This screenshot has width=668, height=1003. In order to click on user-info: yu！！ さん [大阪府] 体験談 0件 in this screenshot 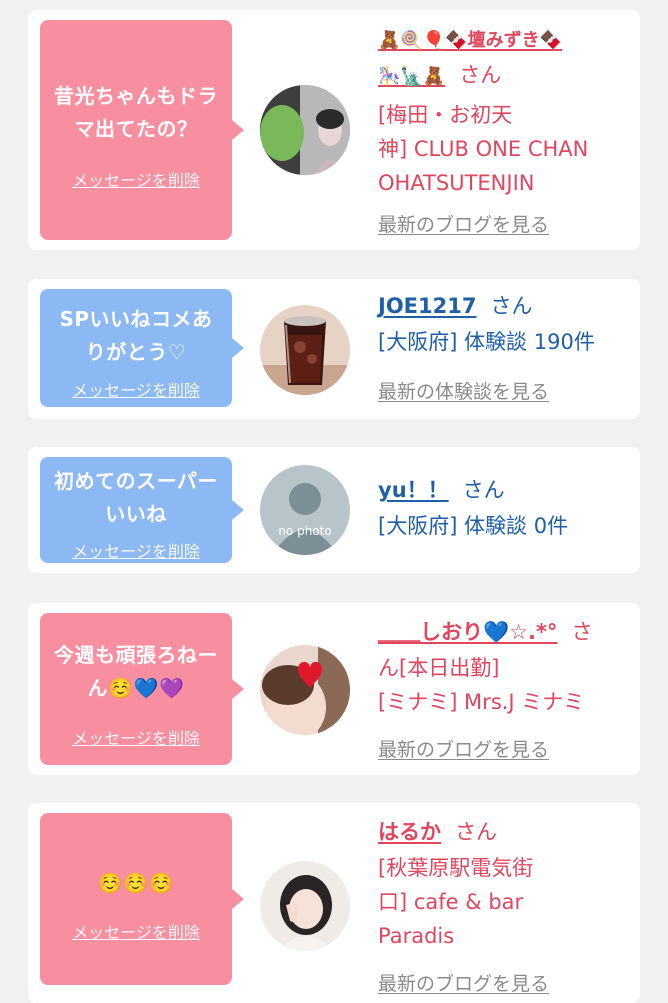, I will do `click(507, 508)`.